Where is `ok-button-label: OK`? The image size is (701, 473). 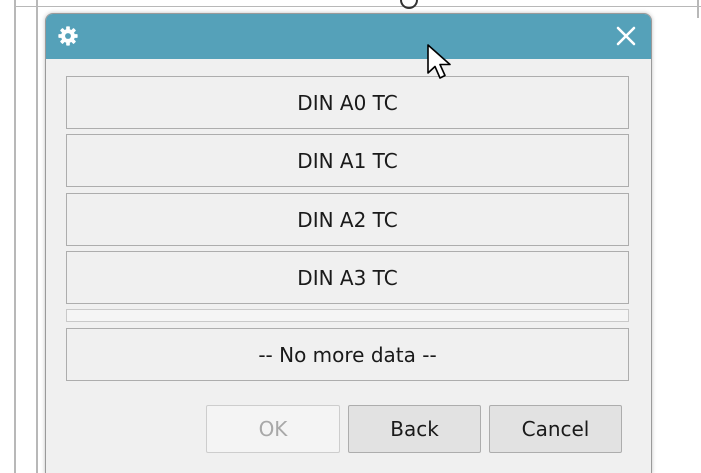
ok-button-label: OK is located at coordinates (273, 429).